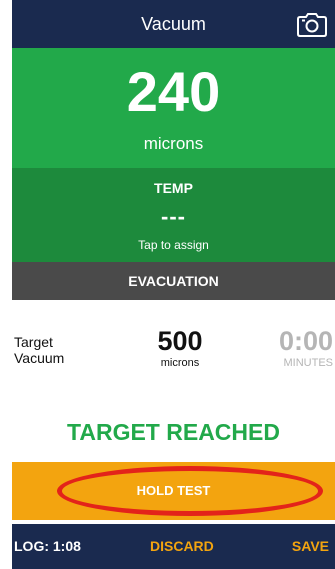 This screenshot has width=335, height=569. What do you see at coordinates (180, 341) in the screenshot?
I see `target-vacuum-value: 500` at bounding box center [180, 341].